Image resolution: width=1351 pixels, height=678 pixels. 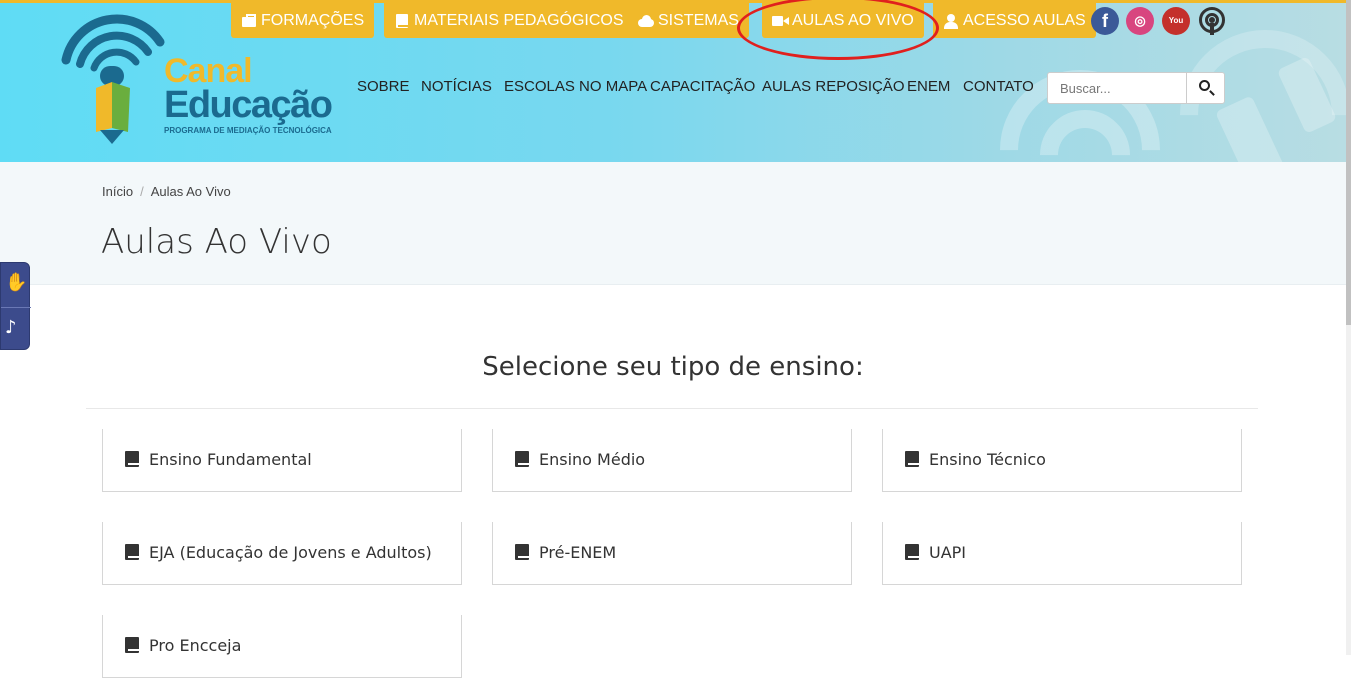 I want to click on accessibility-widget: ✋ ♪, so click(x=15, y=306).